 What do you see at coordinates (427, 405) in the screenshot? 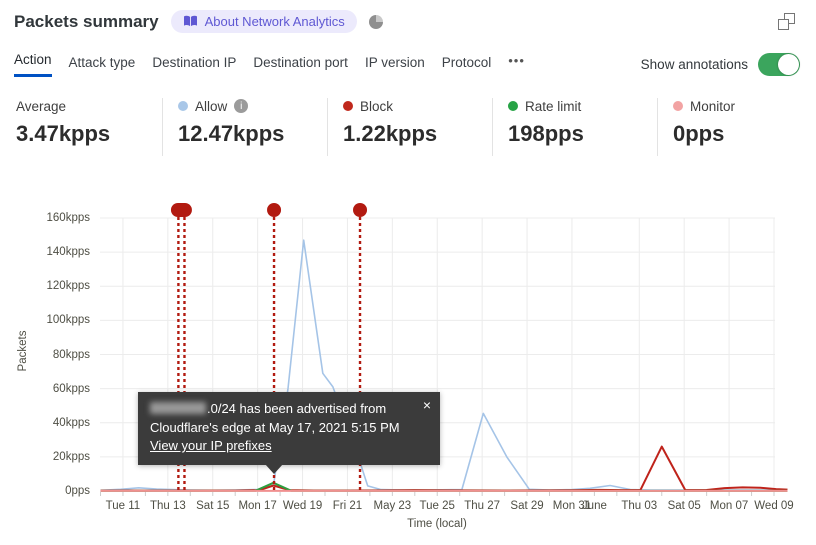
I see `close-icon: ×` at bounding box center [427, 405].